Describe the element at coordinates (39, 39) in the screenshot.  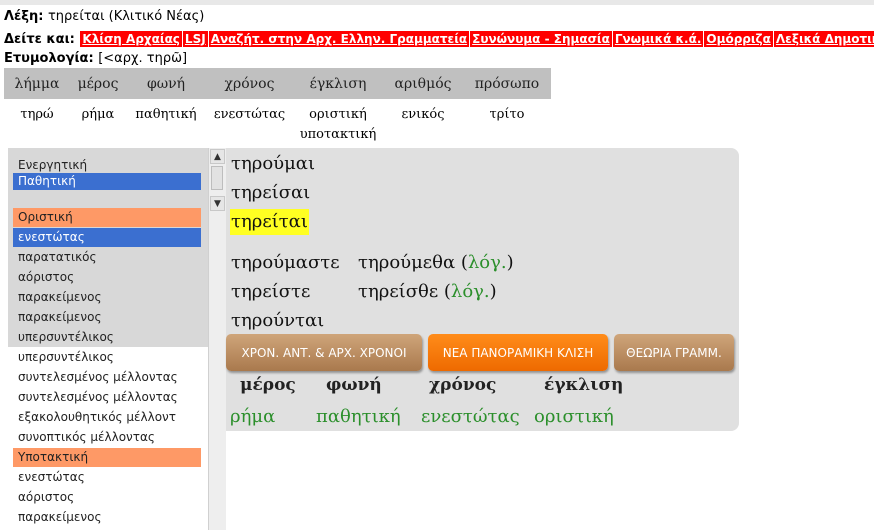
I see `see-also-label: Δείτε και:` at that location.